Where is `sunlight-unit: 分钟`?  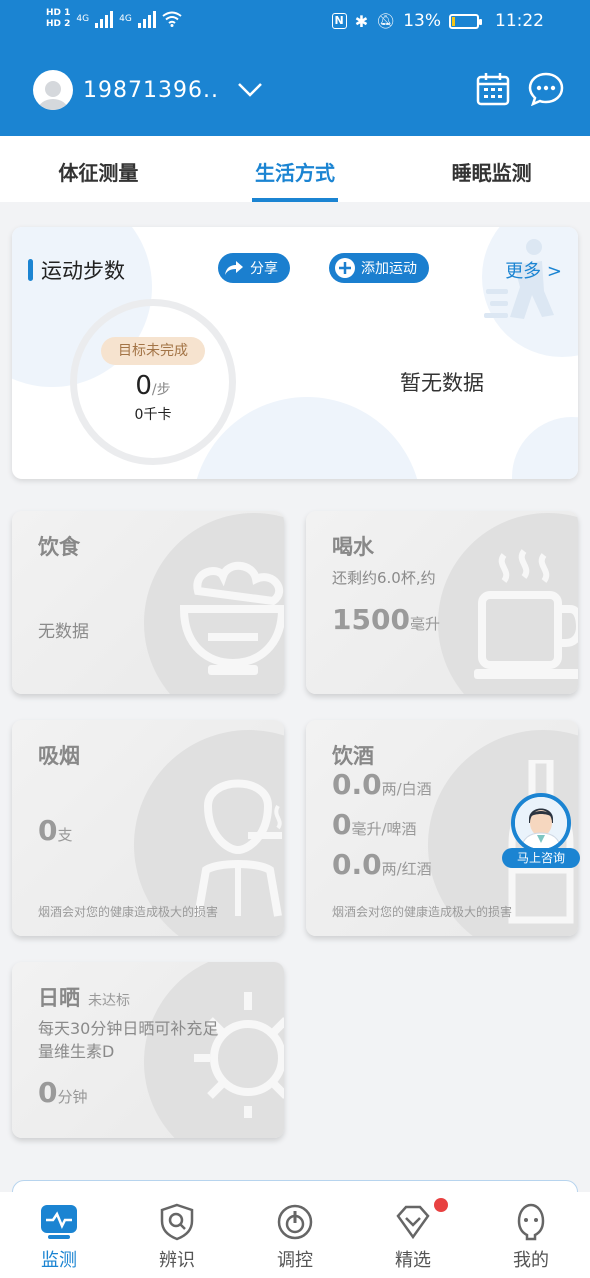
sunlight-unit: 分钟 is located at coordinates (72, 1097).